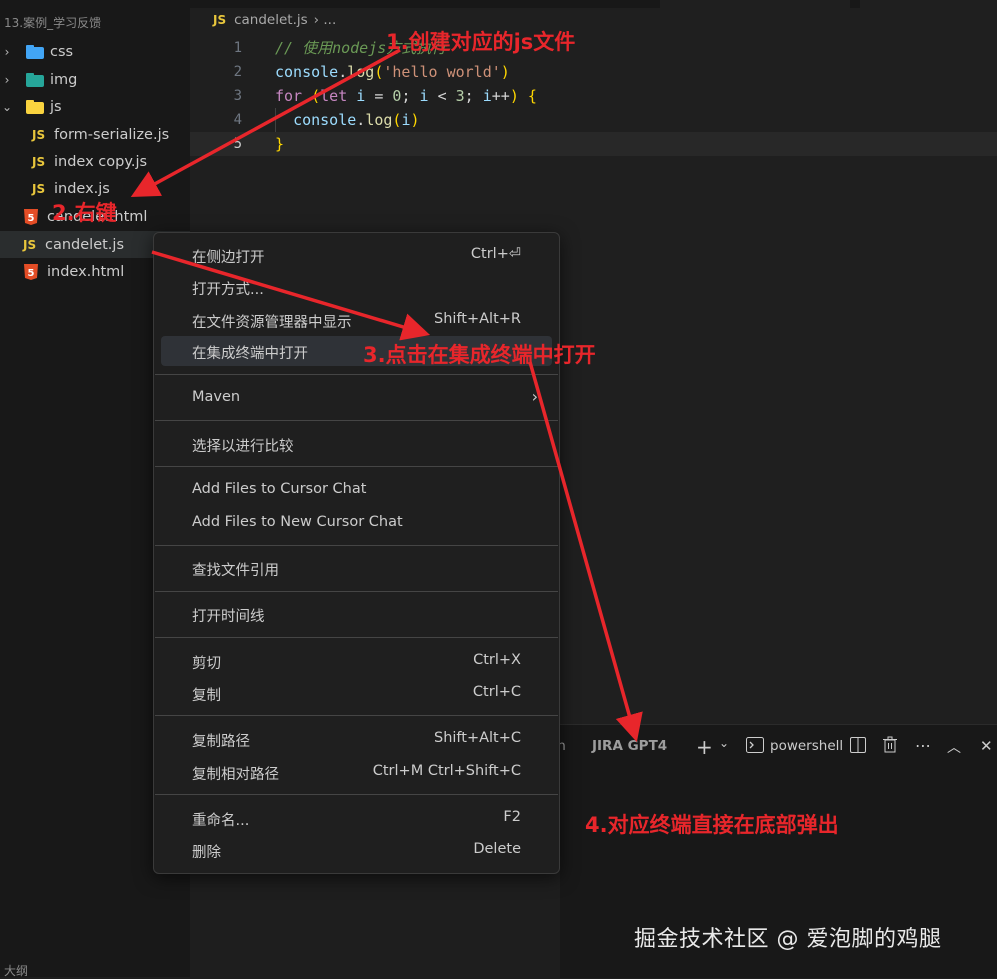 The height and width of the screenshot is (979, 997). I want to click on annotation-step3: 3.点击在集成终端中打开, so click(479, 355).